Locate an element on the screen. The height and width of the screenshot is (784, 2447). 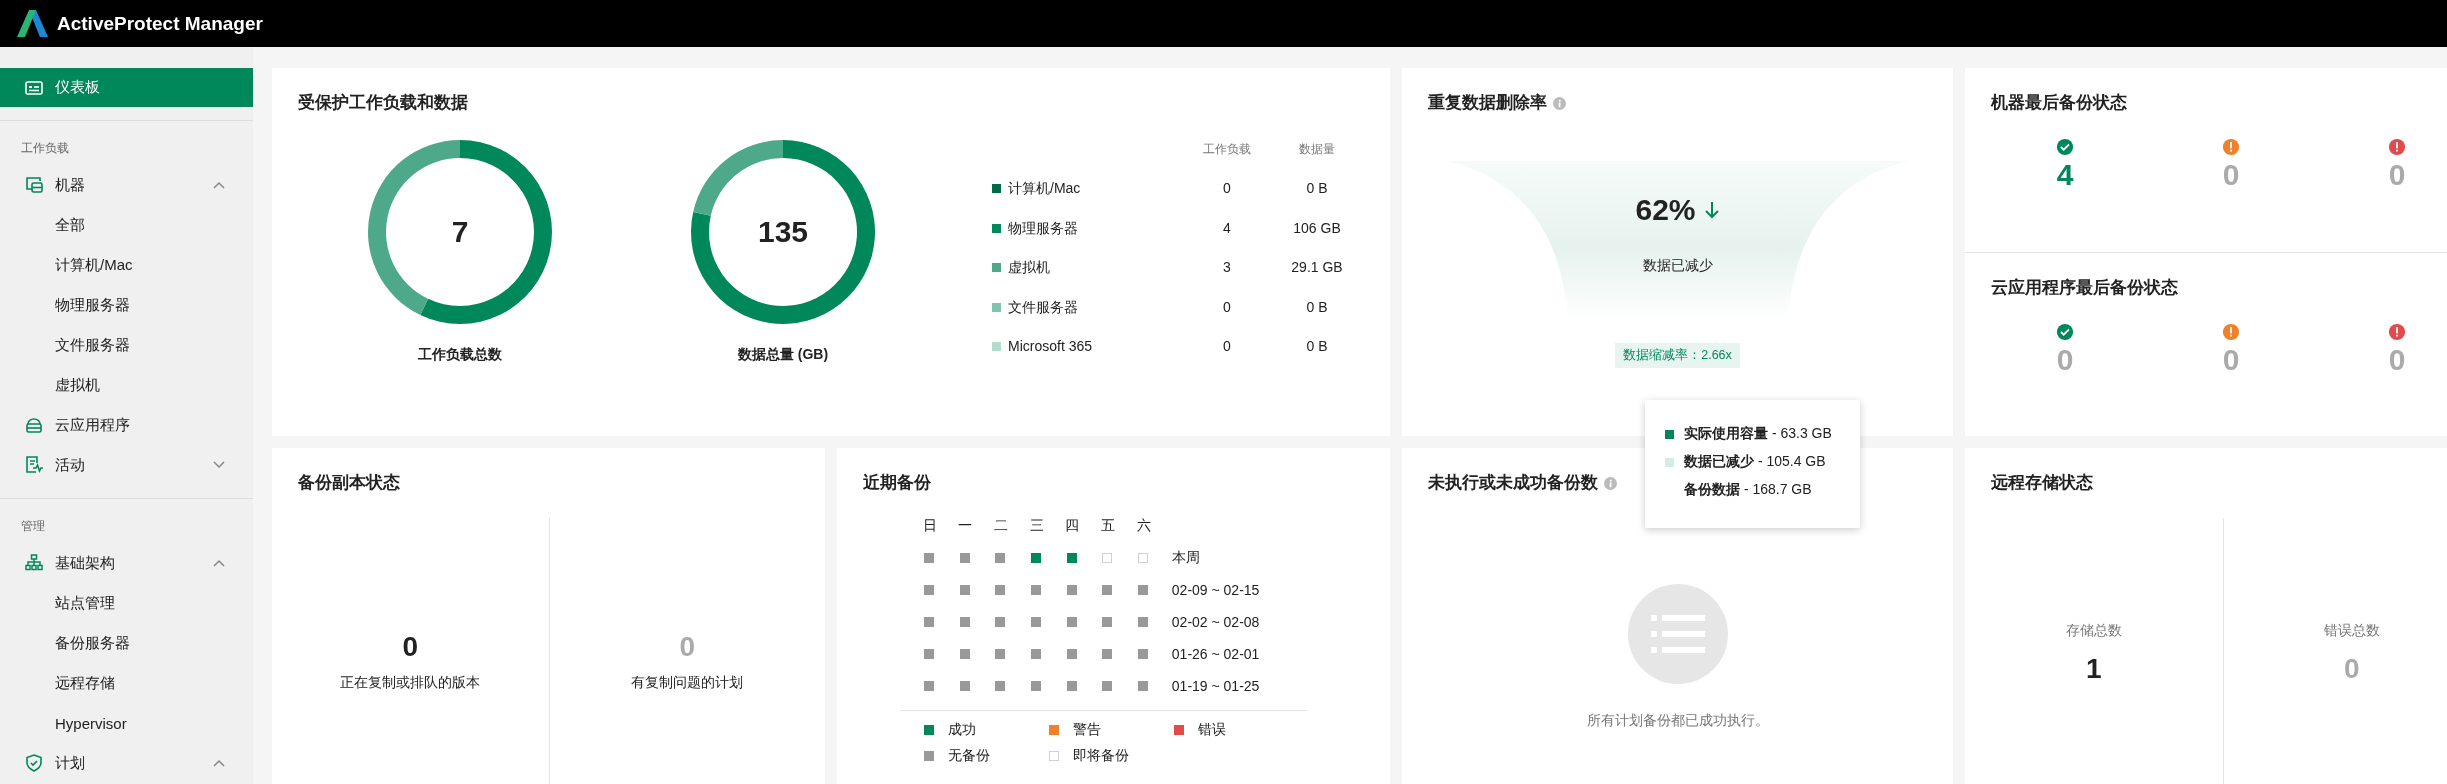
sidebar-item-label: 计划 is located at coordinates (70, 763).